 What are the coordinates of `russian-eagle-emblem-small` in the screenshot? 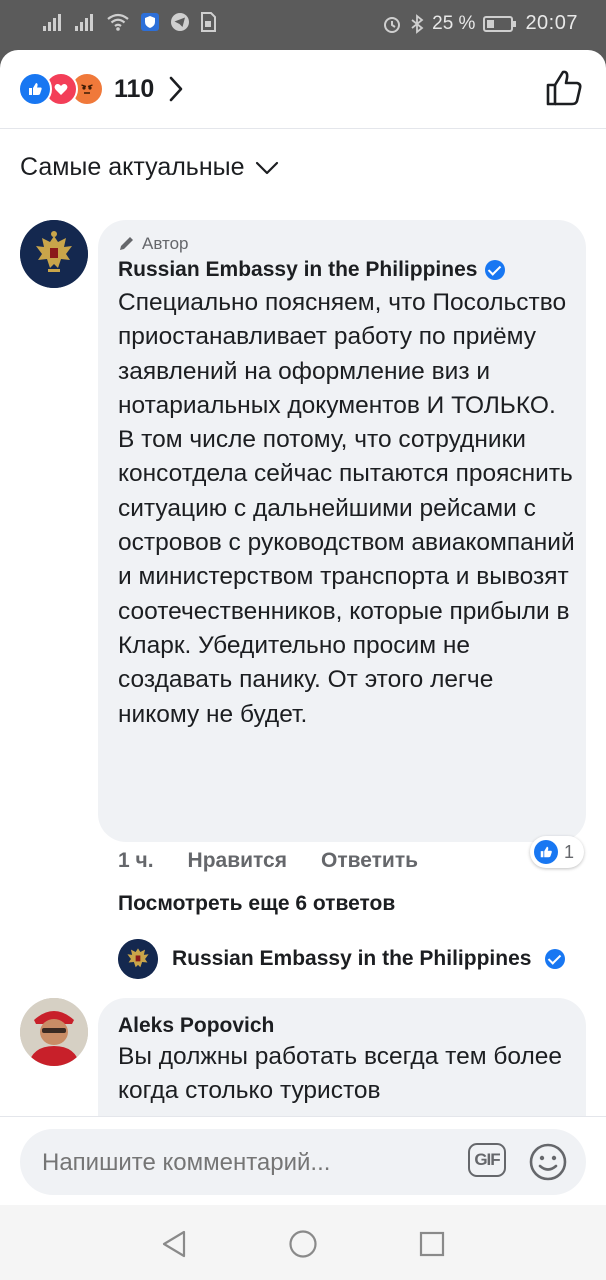 It's located at (138, 959).